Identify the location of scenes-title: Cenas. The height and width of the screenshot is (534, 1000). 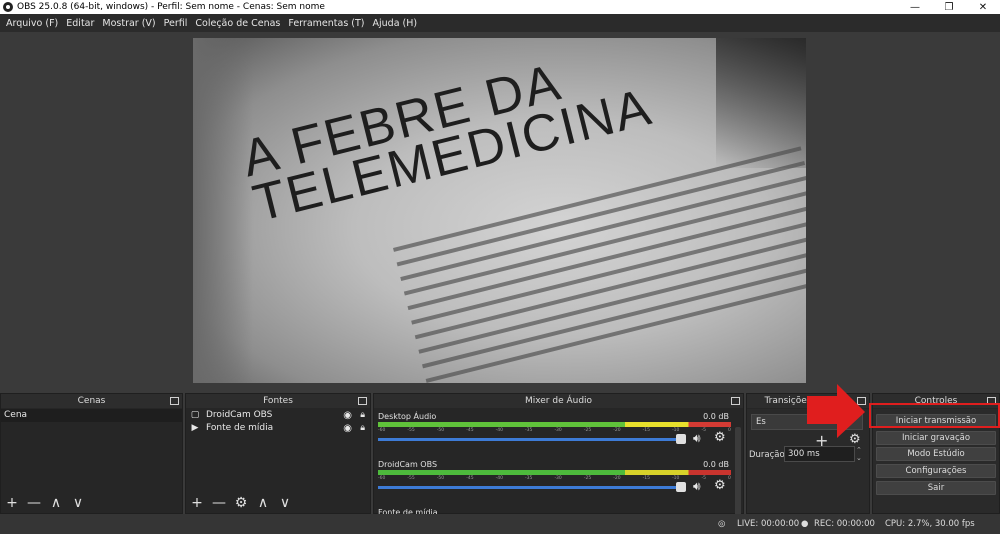
(91, 401).